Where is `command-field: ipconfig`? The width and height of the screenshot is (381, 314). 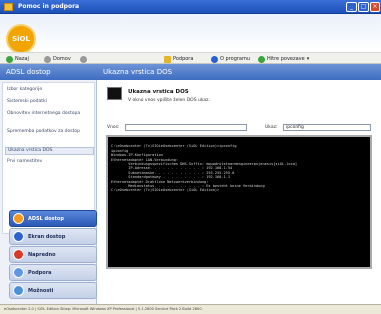 command-field: ipconfig is located at coordinates (327, 127).